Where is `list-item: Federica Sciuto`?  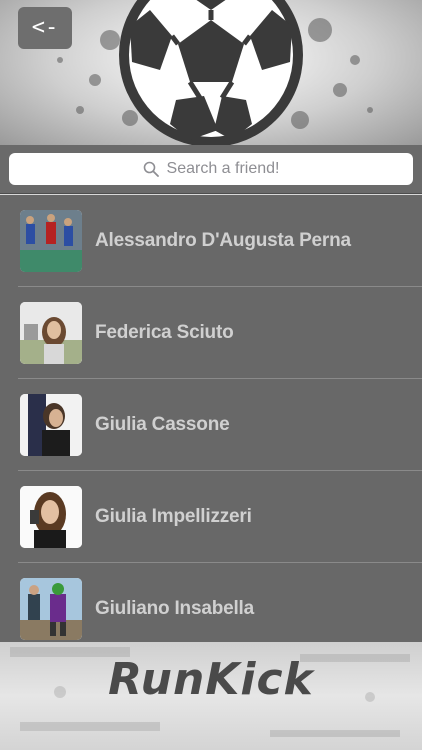 list-item: Federica Sciuto is located at coordinates (211, 333).